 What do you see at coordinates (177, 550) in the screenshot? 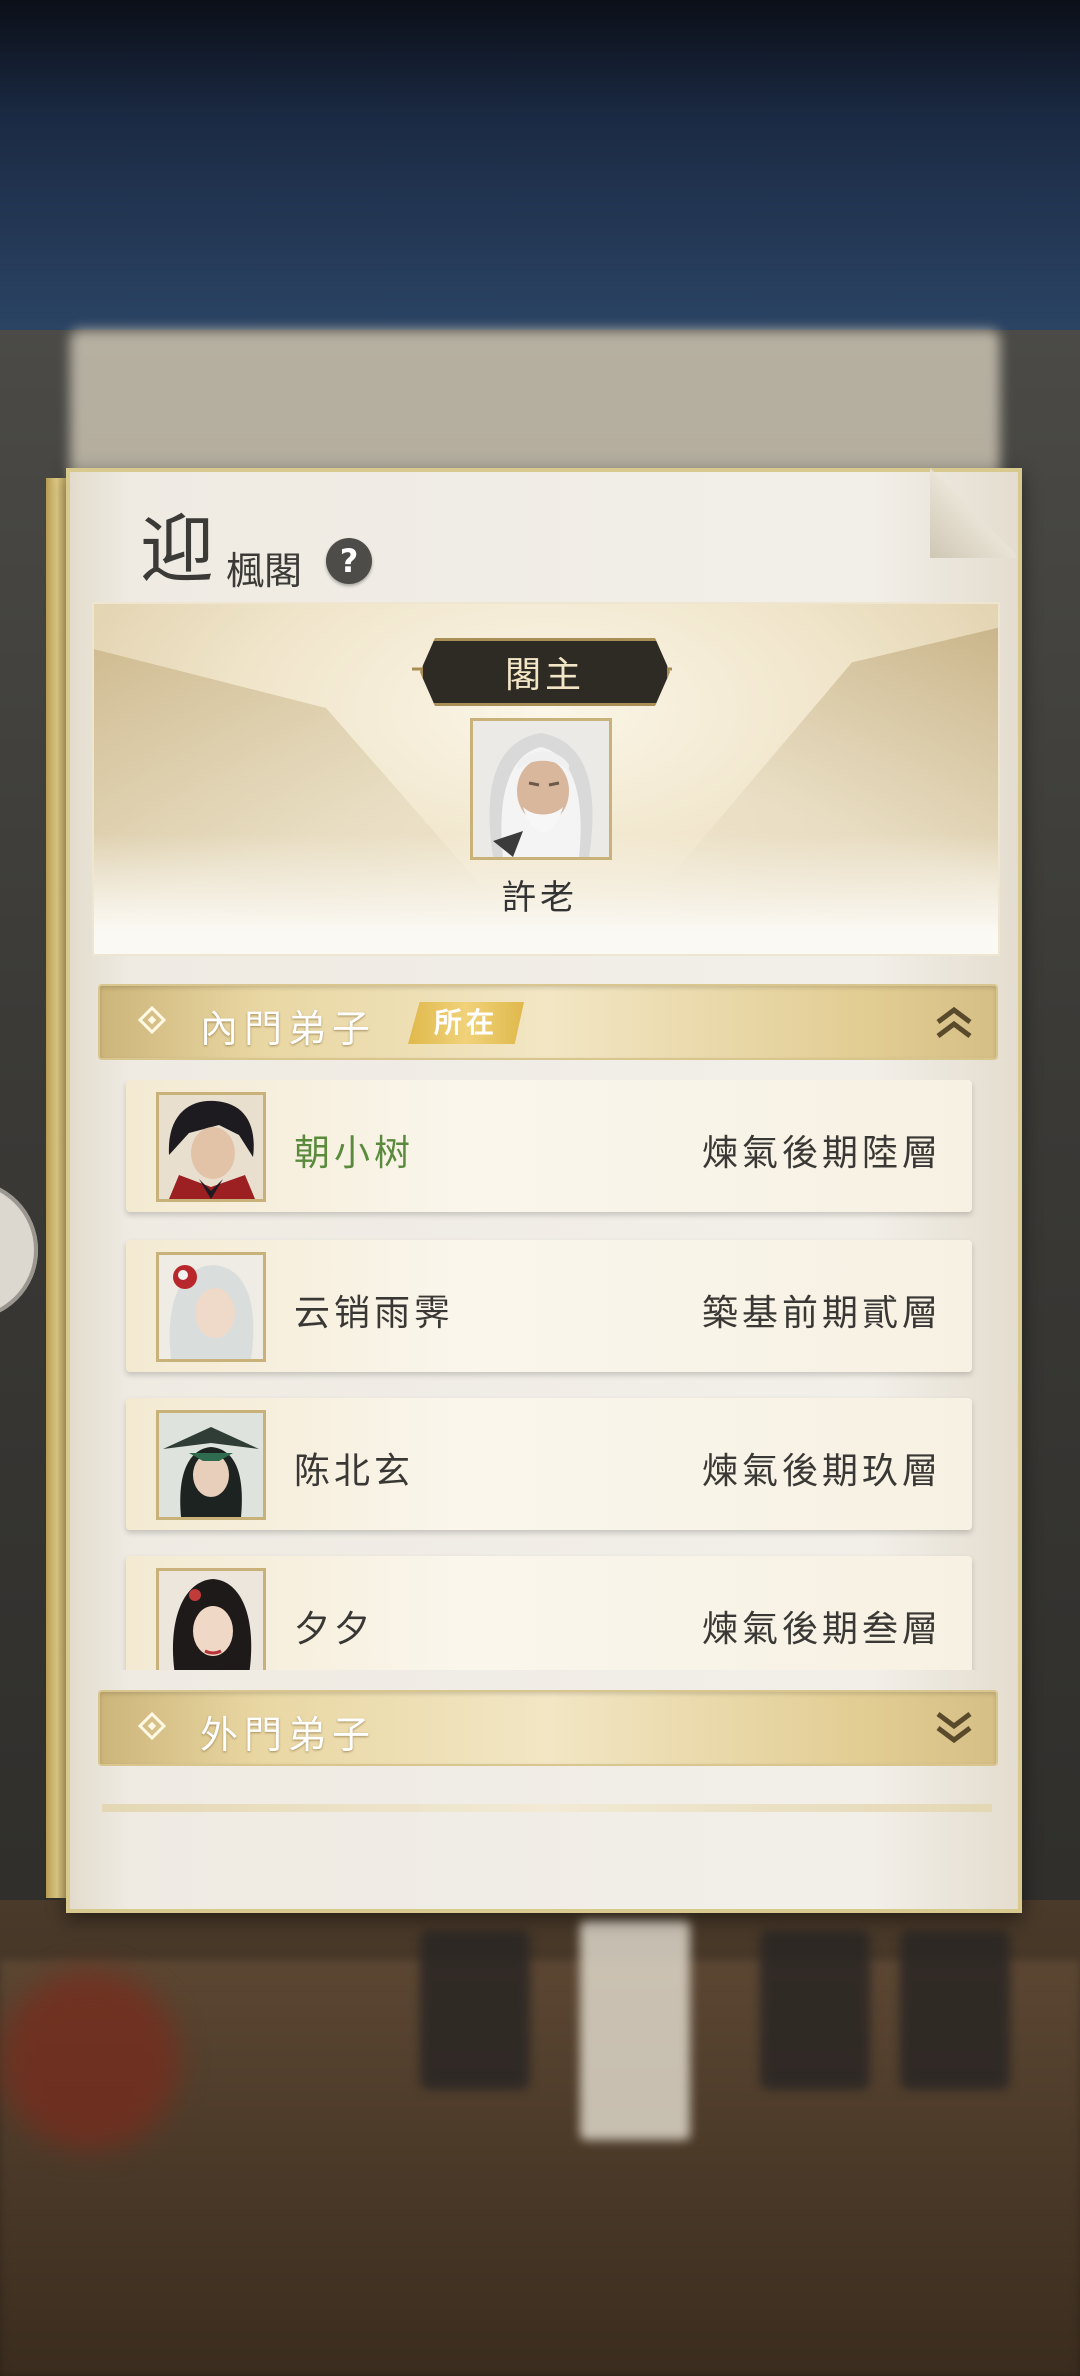
I see `sect-logo-char: 迎` at bounding box center [177, 550].